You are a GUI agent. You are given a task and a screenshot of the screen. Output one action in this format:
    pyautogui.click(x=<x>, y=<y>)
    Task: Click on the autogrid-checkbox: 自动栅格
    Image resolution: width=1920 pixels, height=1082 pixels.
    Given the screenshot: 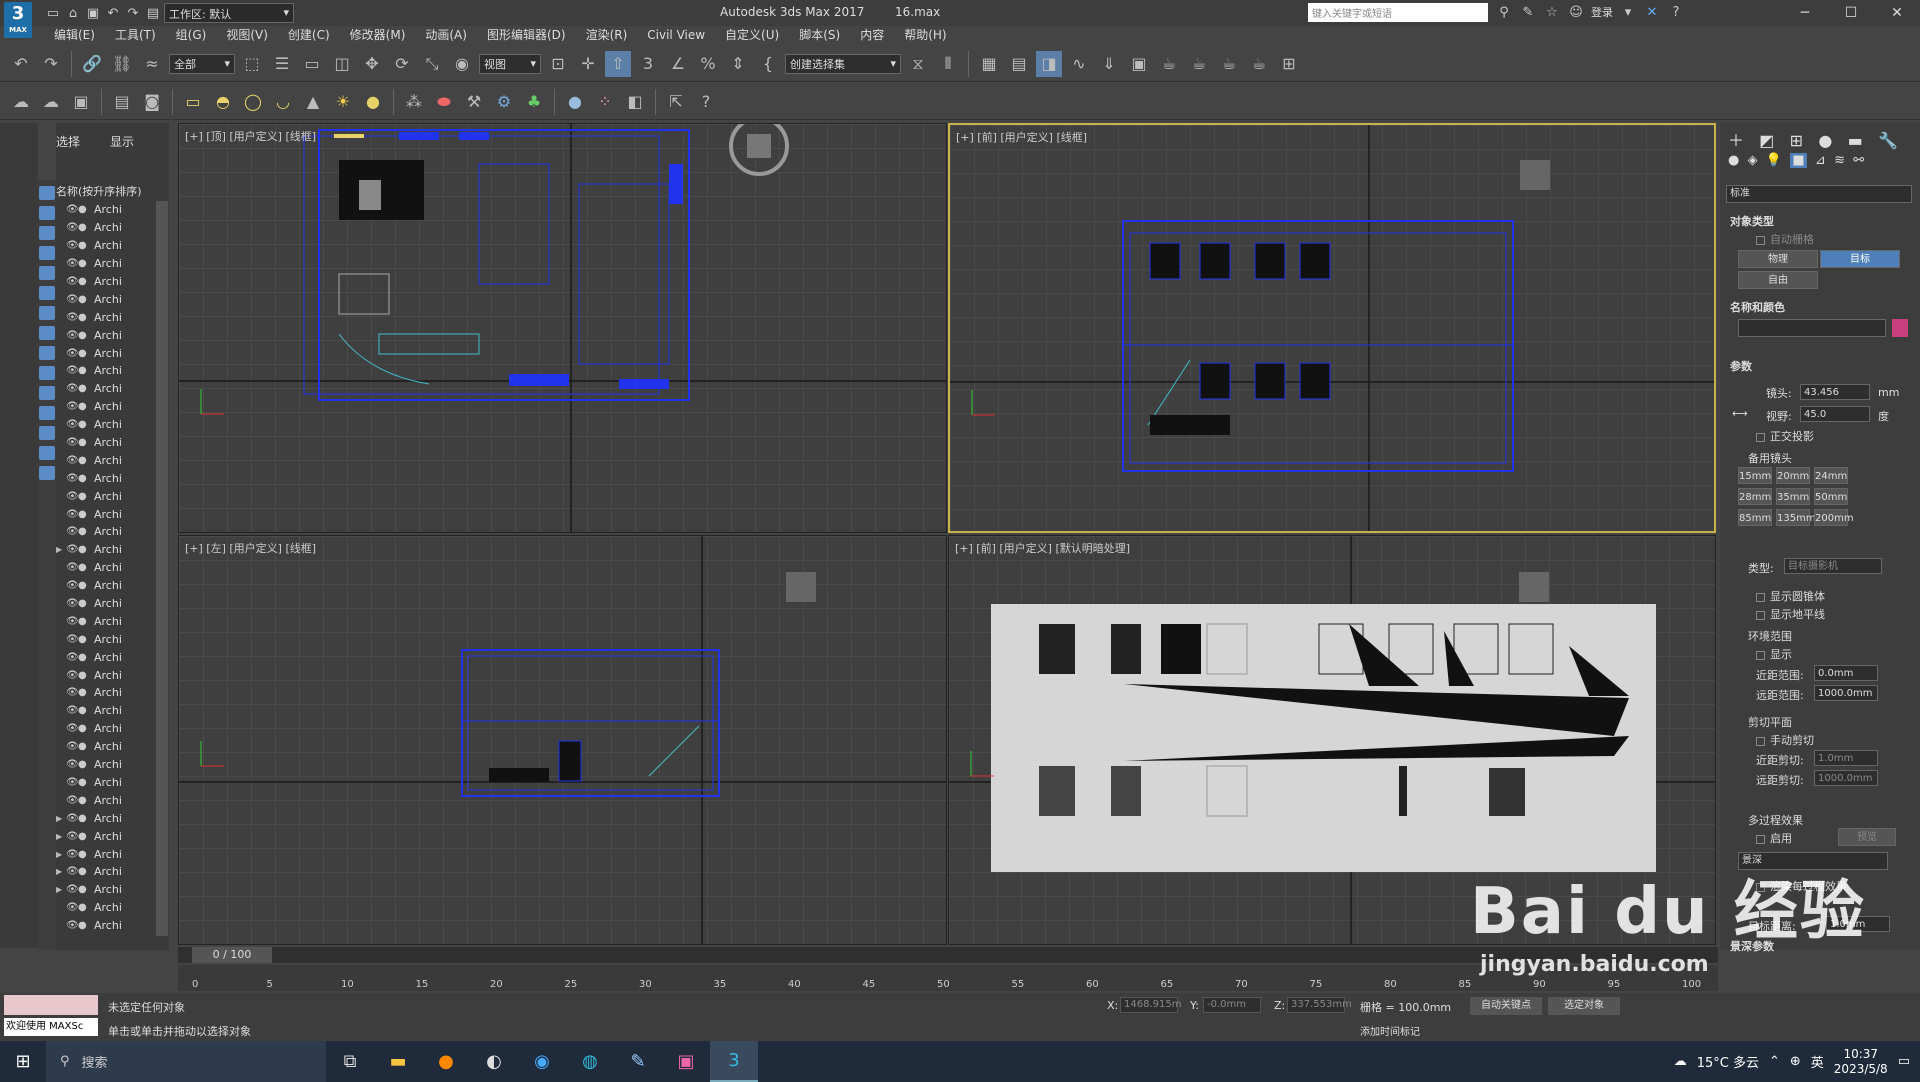 What is the action you would take?
    pyautogui.click(x=1785, y=239)
    